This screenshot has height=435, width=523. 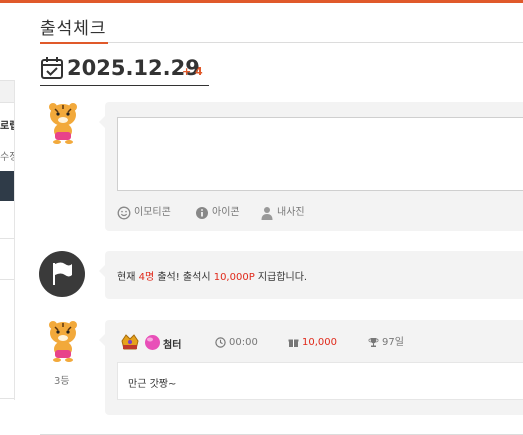 What do you see at coordinates (281, 42) in the screenshot?
I see `title-divider` at bounding box center [281, 42].